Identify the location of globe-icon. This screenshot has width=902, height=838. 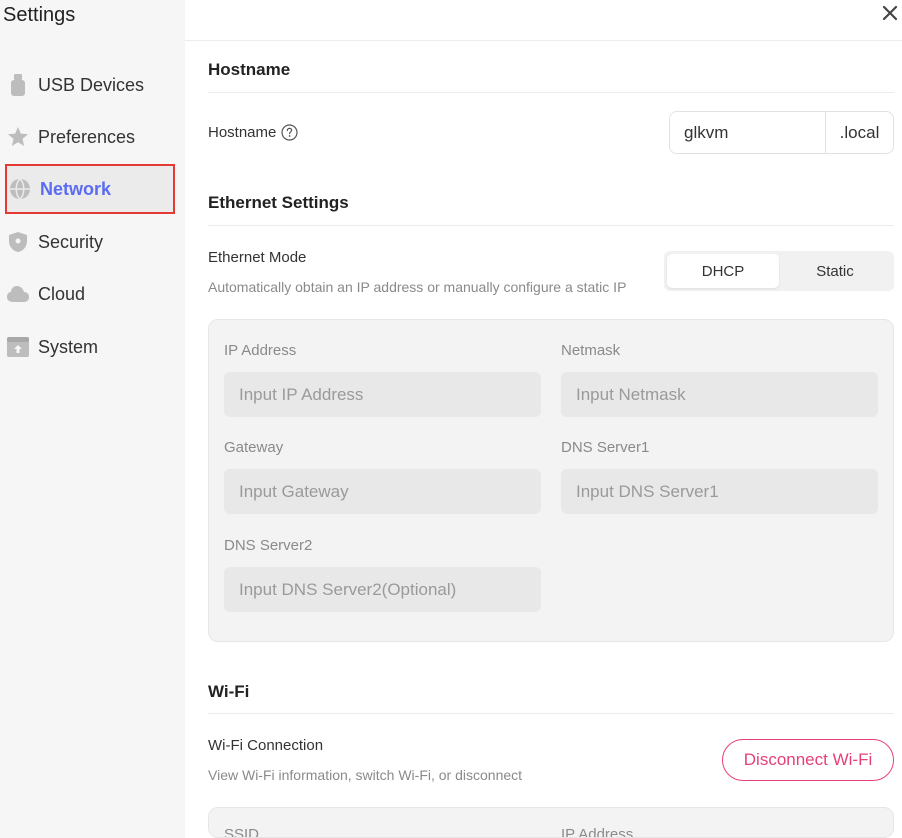
(20, 189).